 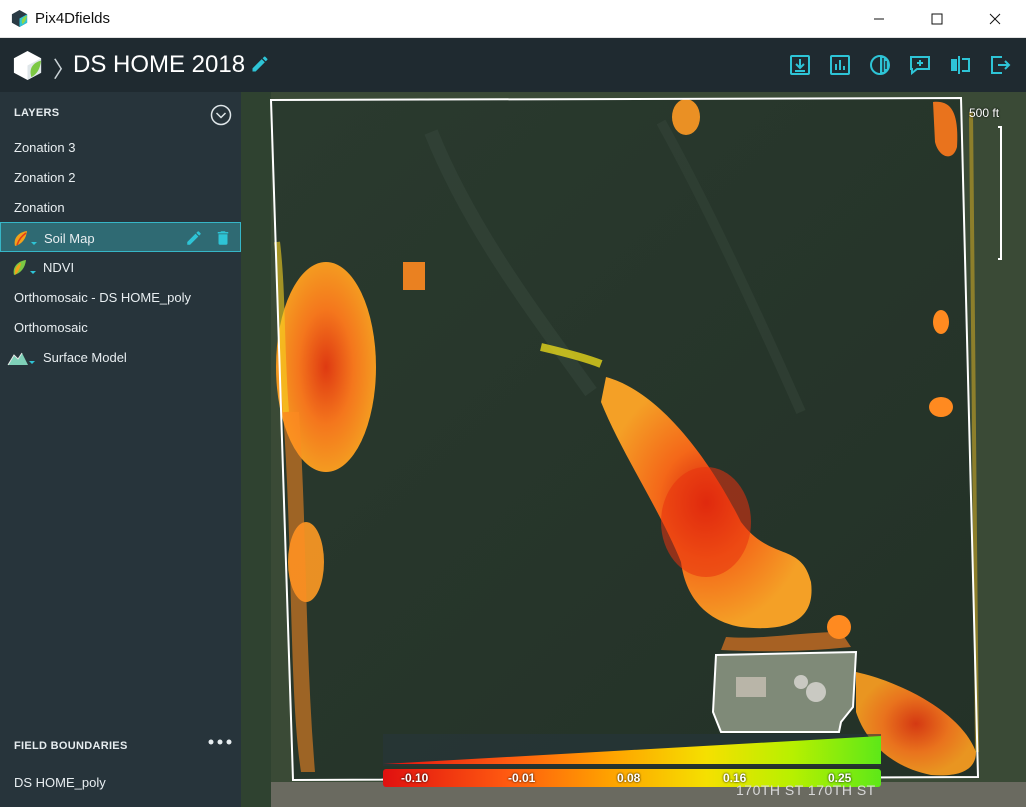 I want to click on annotate-icon, so click(x=920, y=65).